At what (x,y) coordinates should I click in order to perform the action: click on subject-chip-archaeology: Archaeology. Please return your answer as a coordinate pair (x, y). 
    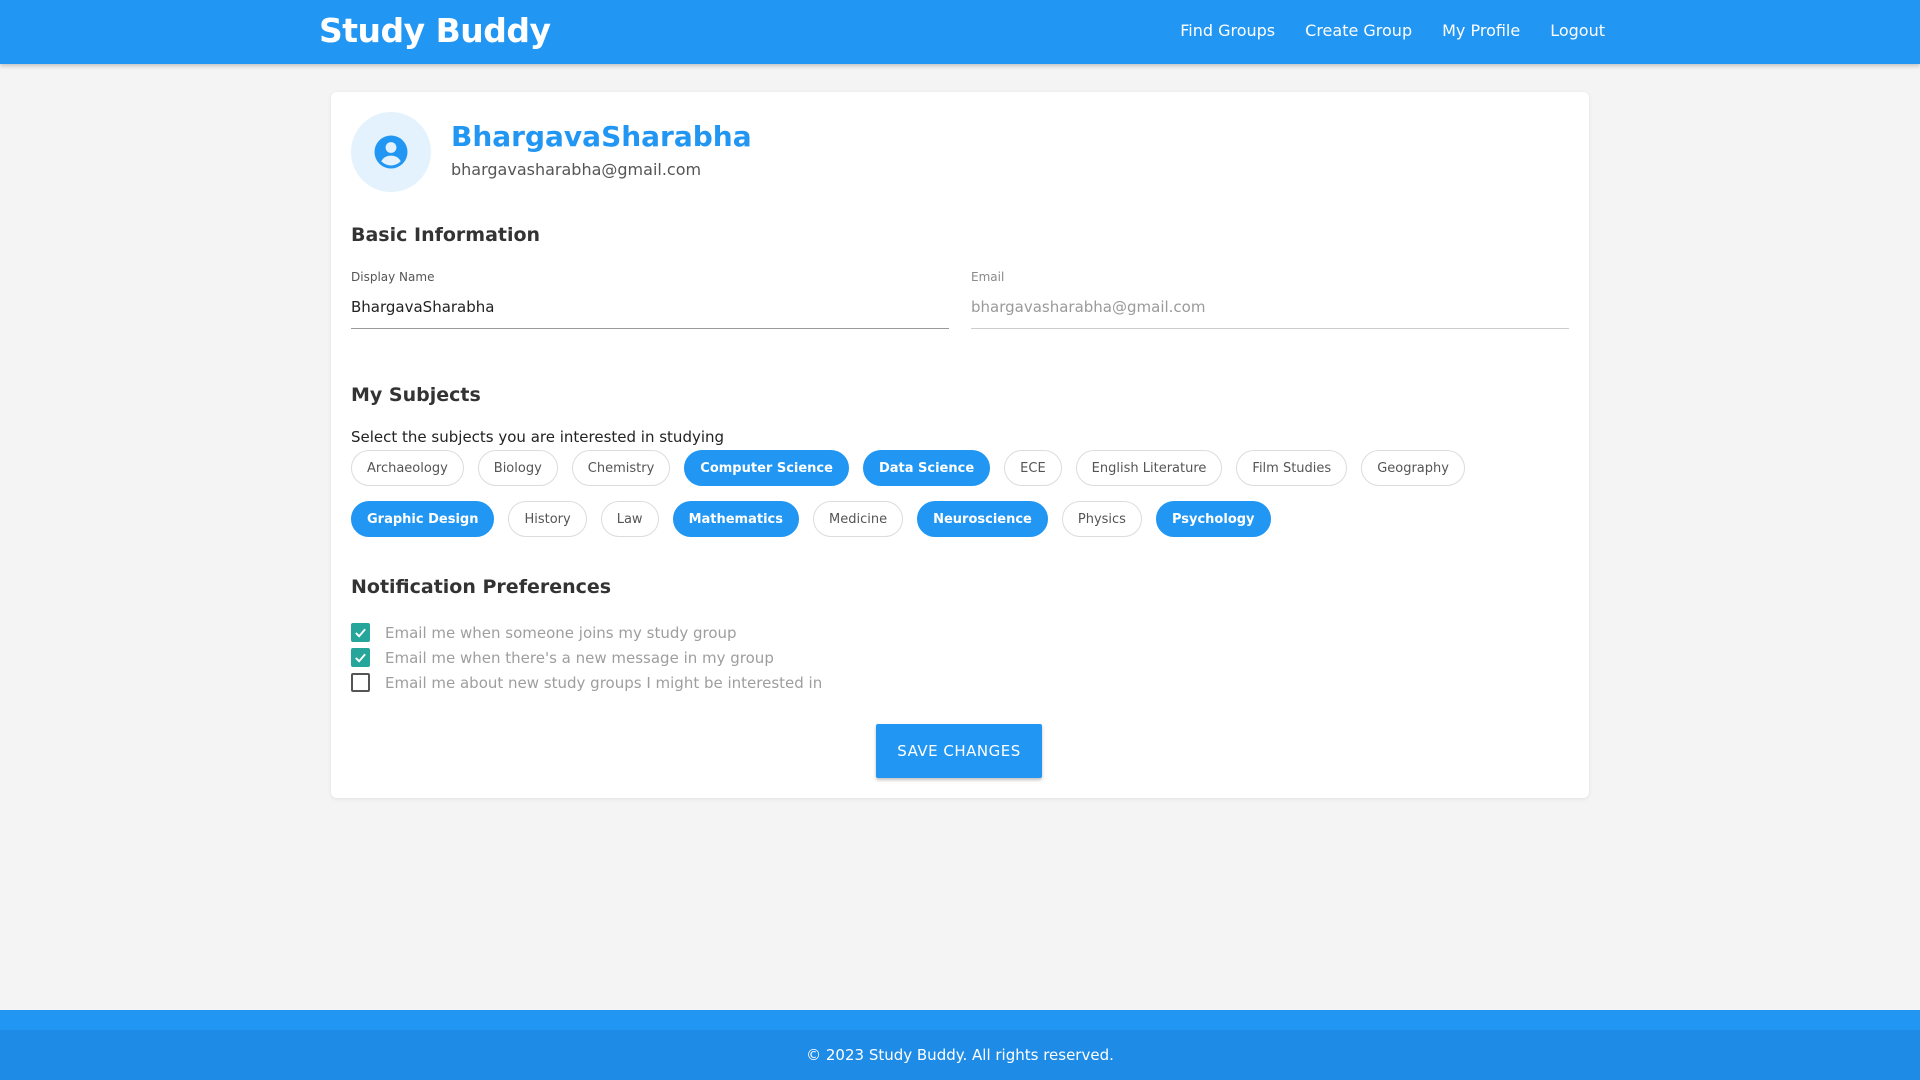
    Looking at the image, I should click on (407, 468).